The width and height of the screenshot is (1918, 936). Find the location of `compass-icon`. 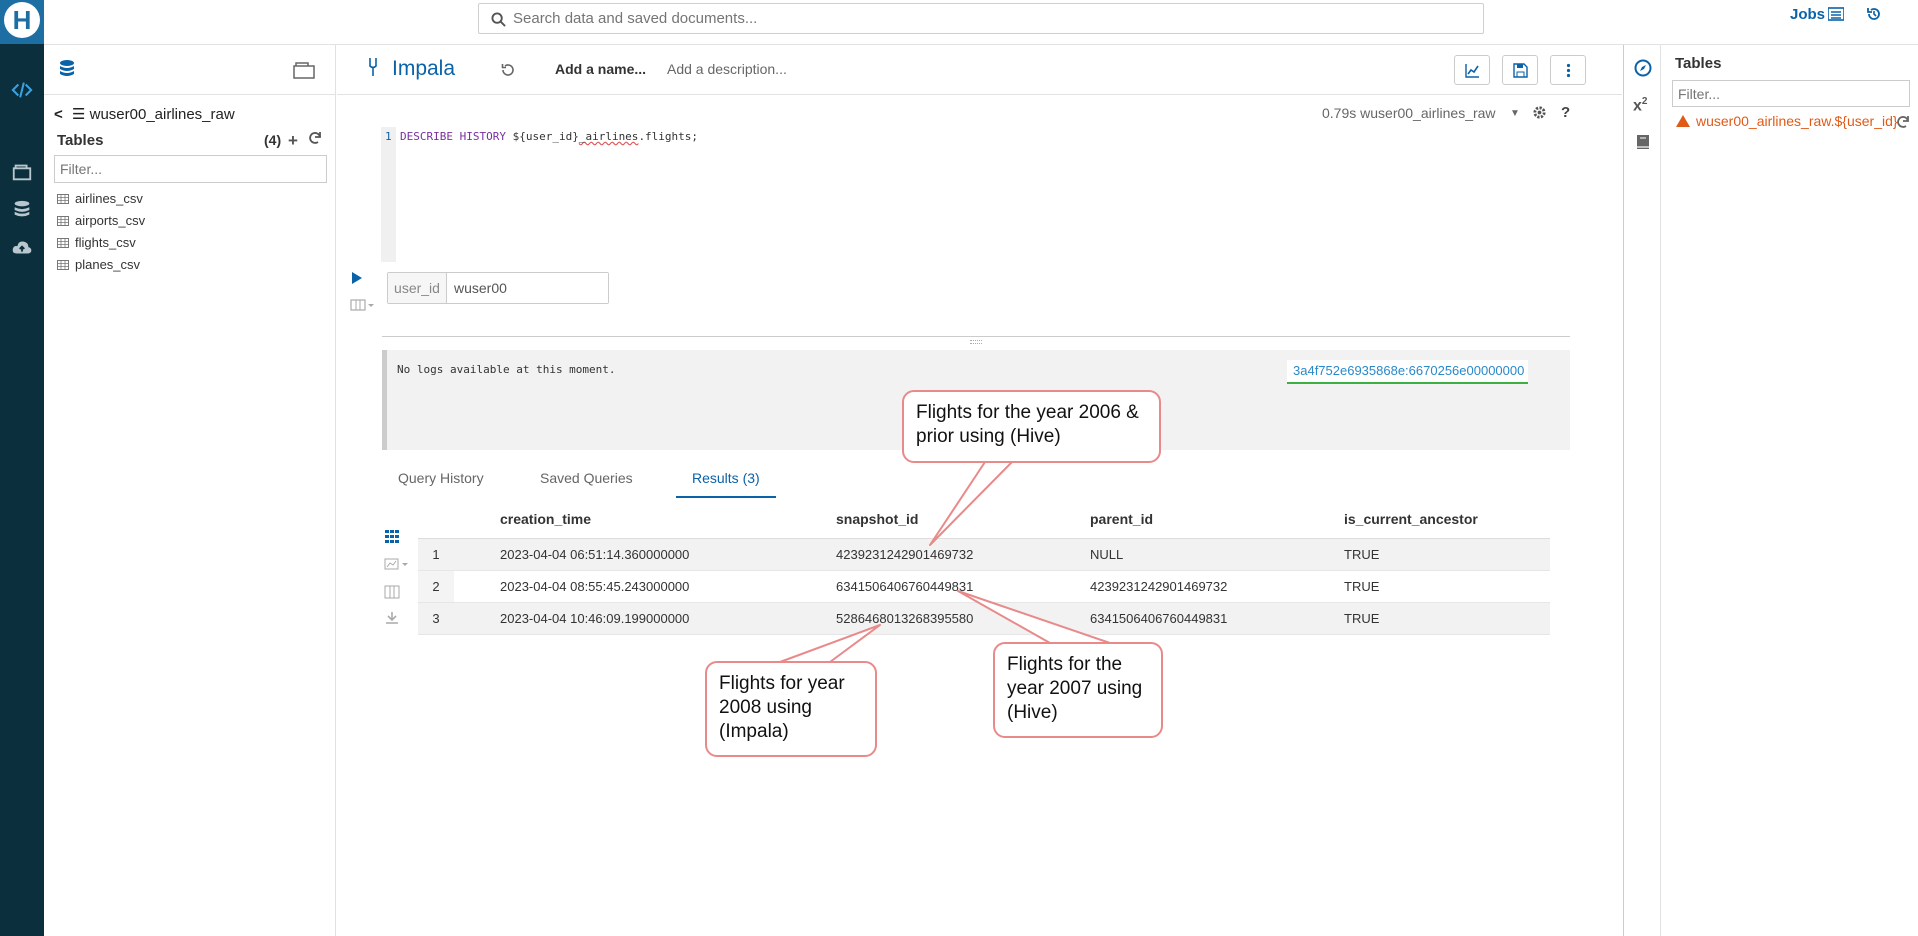

compass-icon is located at coordinates (1643, 68).